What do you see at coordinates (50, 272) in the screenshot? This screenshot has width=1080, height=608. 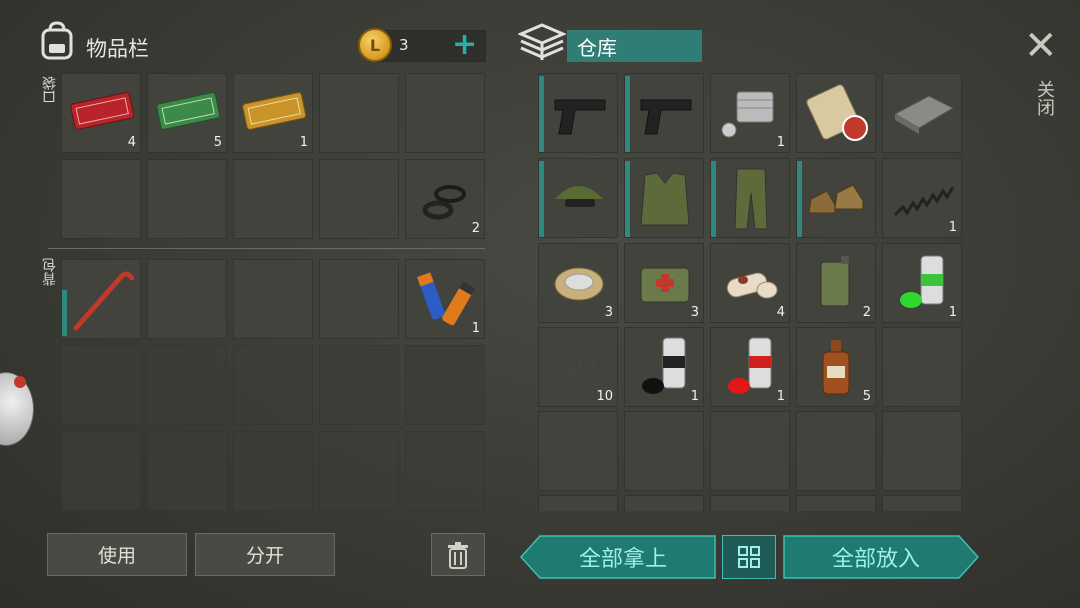 I see `backpack-label: 背包` at bounding box center [50, 272].